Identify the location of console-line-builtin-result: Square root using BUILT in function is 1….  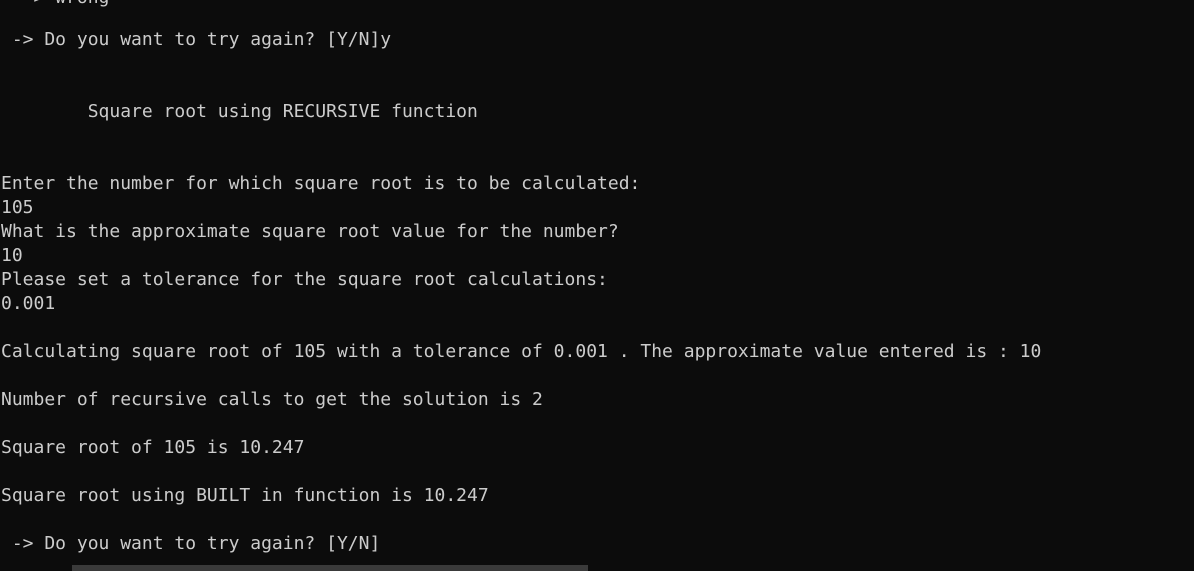
(245, 495).